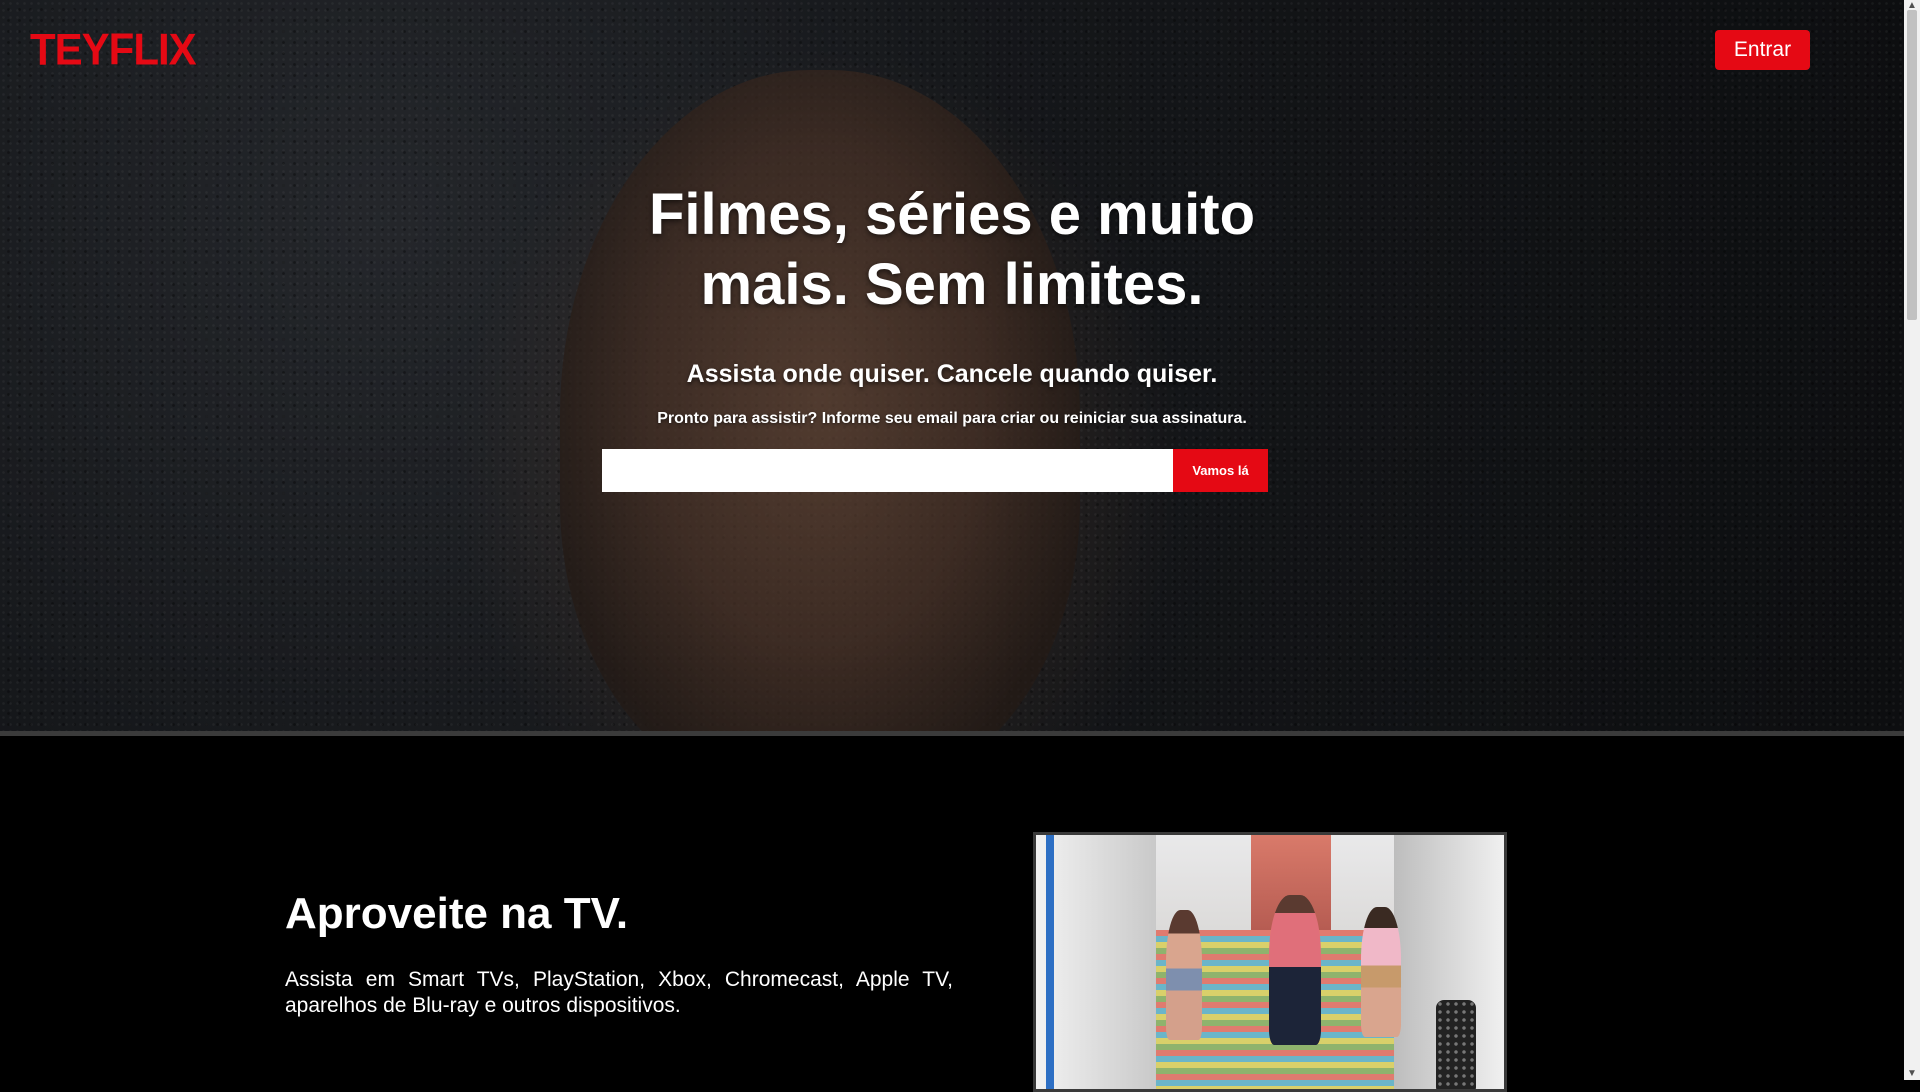 The width and height of the screenshot is (1920, 1092). What do you see at coordinates (1912, 165) in the screenshot?
I see `scrollbar-thumb` at bounding box center [1912, 165].